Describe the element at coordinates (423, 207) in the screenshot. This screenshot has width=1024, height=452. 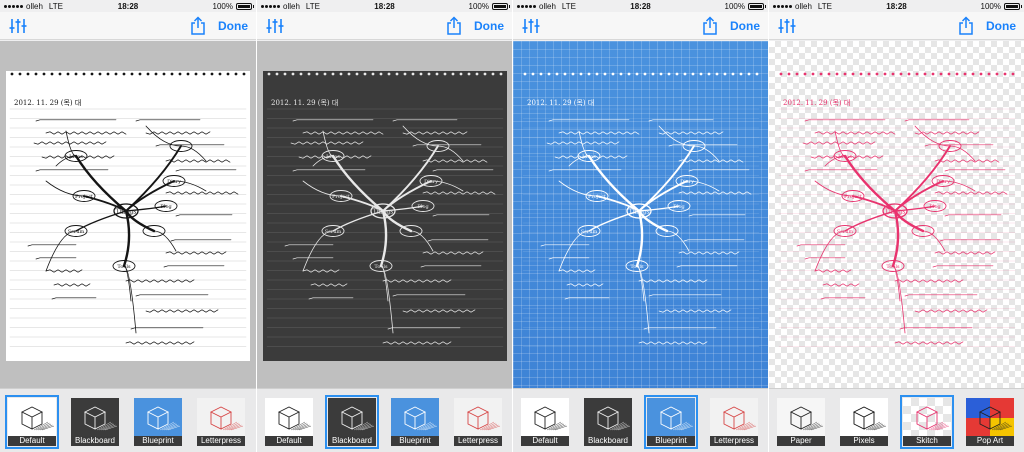
I see `branch-node-label: Blog` at that location.